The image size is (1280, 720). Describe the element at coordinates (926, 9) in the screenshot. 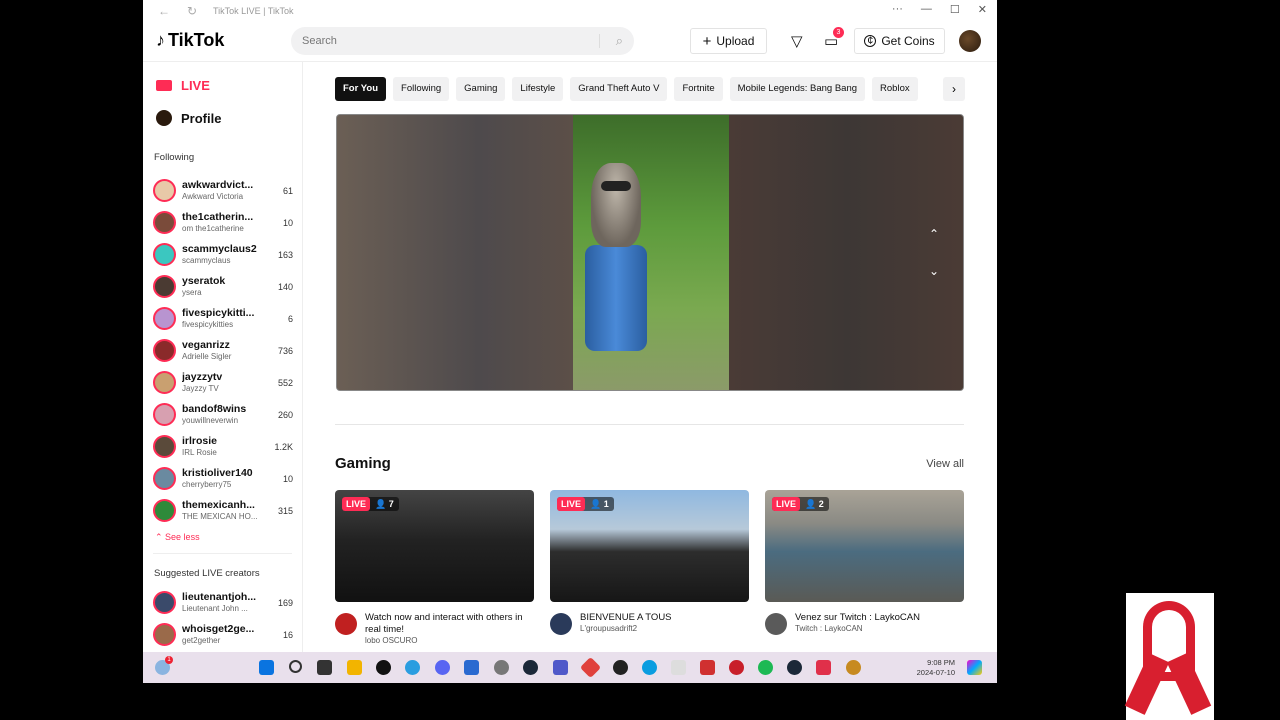

I see `minimize-icon: —` at that location.